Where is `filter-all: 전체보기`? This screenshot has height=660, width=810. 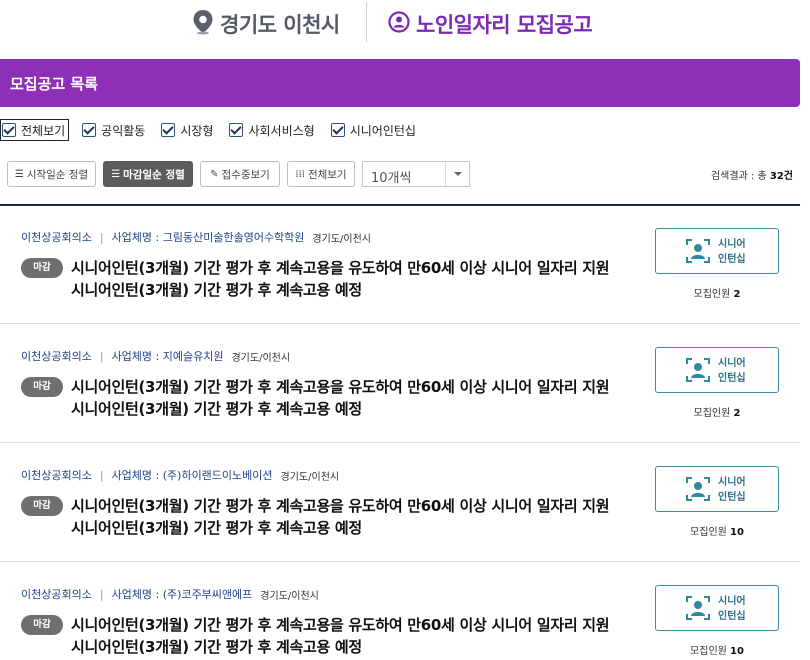 filter-all: 전체보기 is located at coordinates (35, 130).